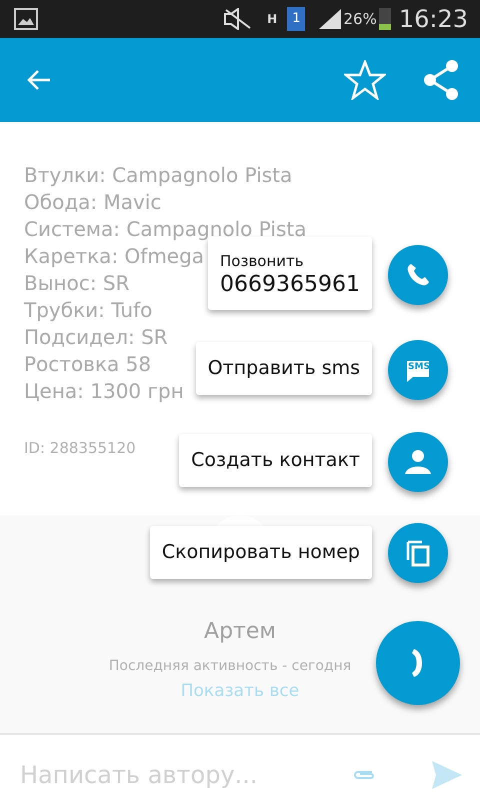 This screenshot has height=800, width=480. I want to click on spec-line: Втулки: Campagnolo Pista, so click(158, 175).